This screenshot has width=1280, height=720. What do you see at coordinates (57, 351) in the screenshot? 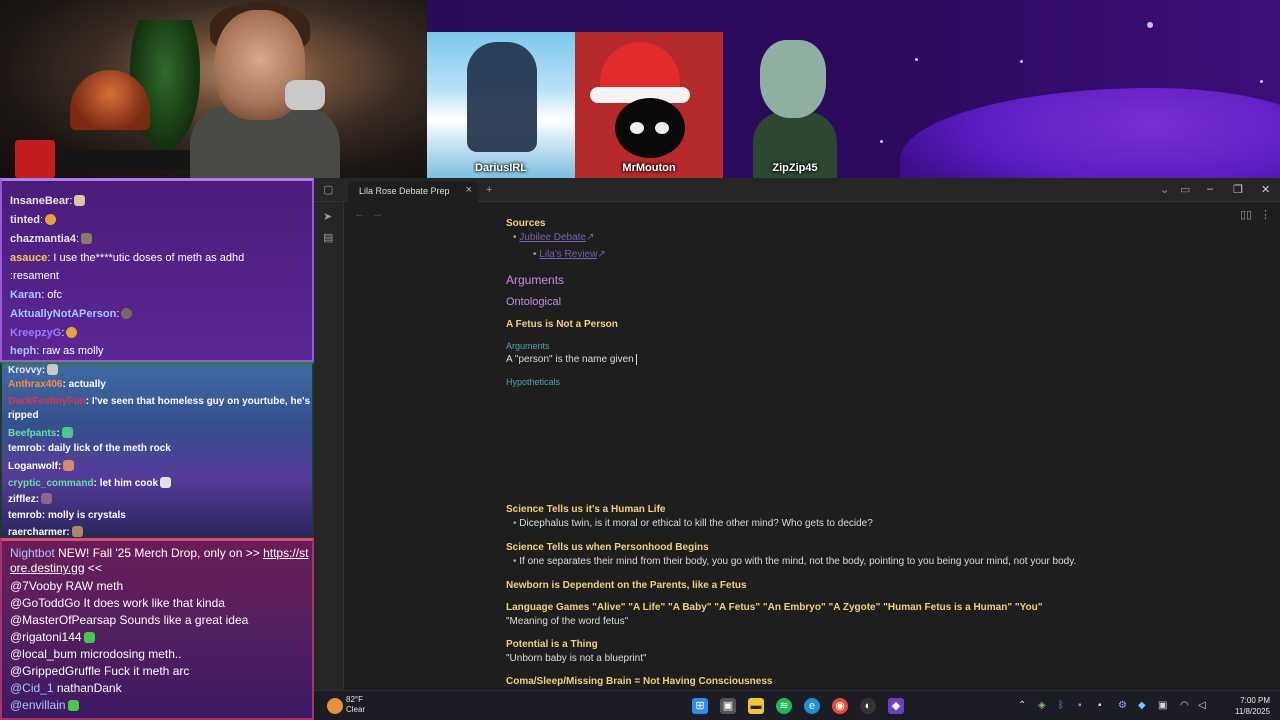
I see `chat-message: heph: raw as molly` at bounding box center [57, 351].